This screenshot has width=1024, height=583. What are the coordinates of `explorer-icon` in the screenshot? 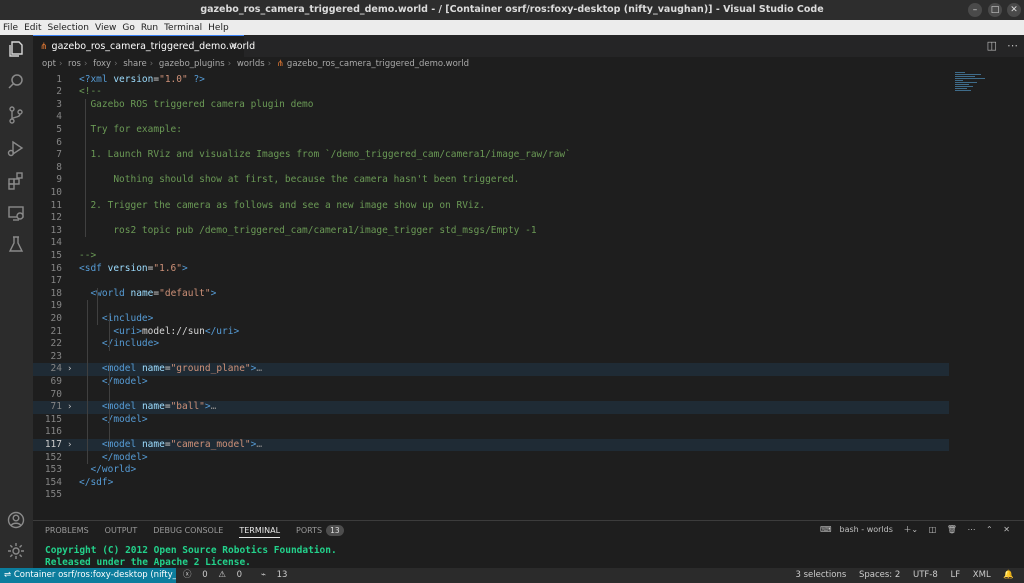 It's located at (16, 49).